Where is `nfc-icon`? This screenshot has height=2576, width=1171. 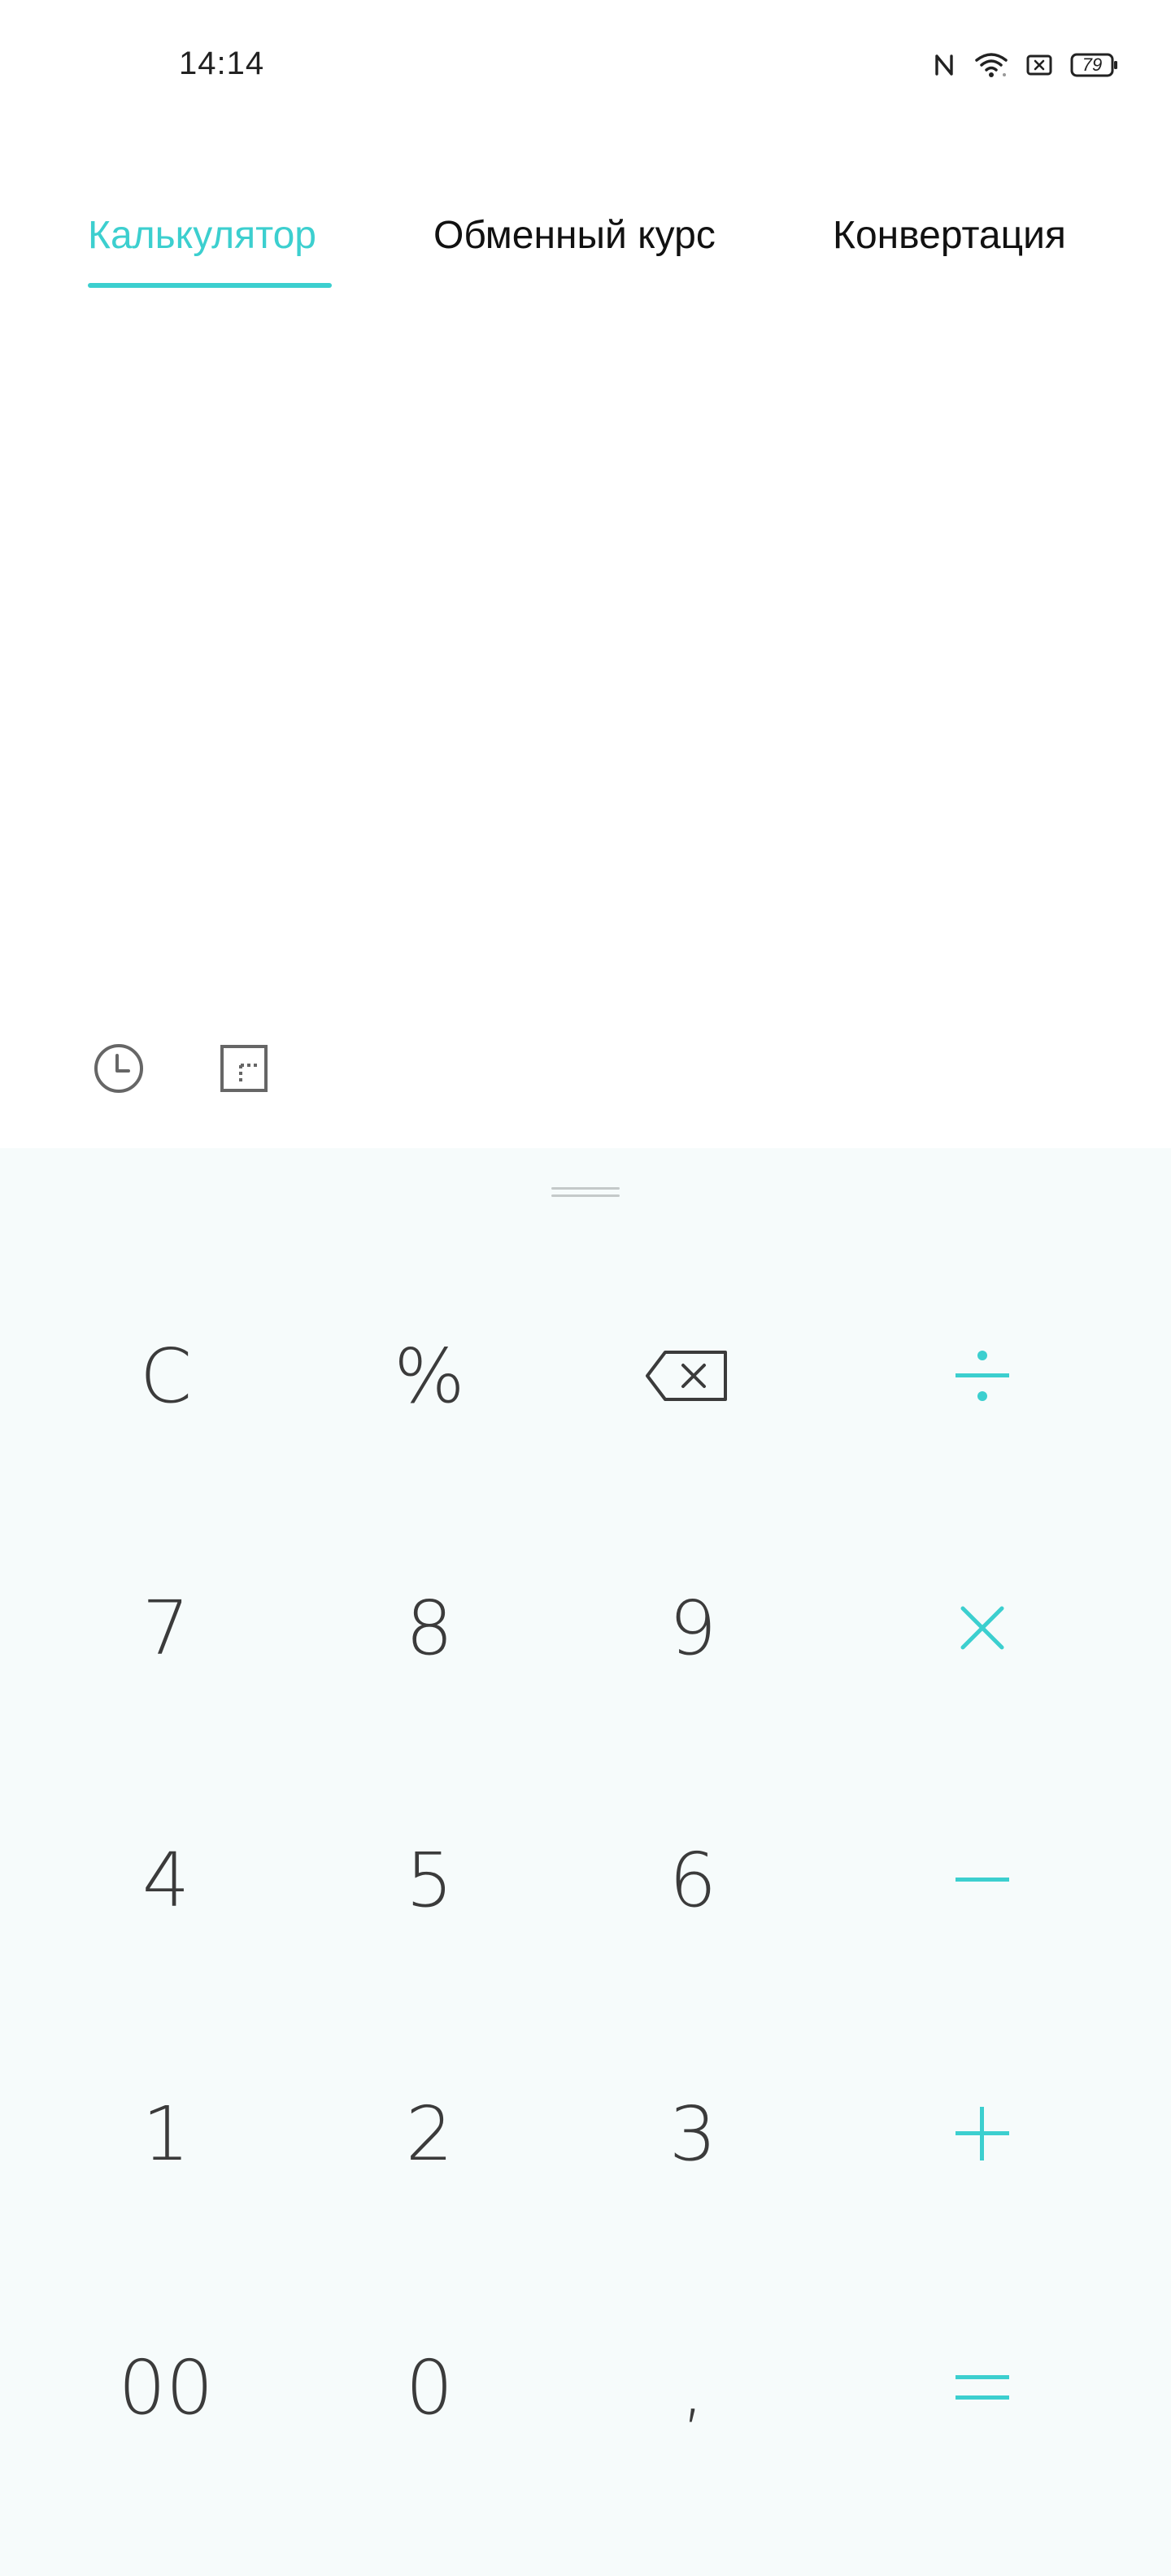
nfc-icon is located at coordinates (944, 65).